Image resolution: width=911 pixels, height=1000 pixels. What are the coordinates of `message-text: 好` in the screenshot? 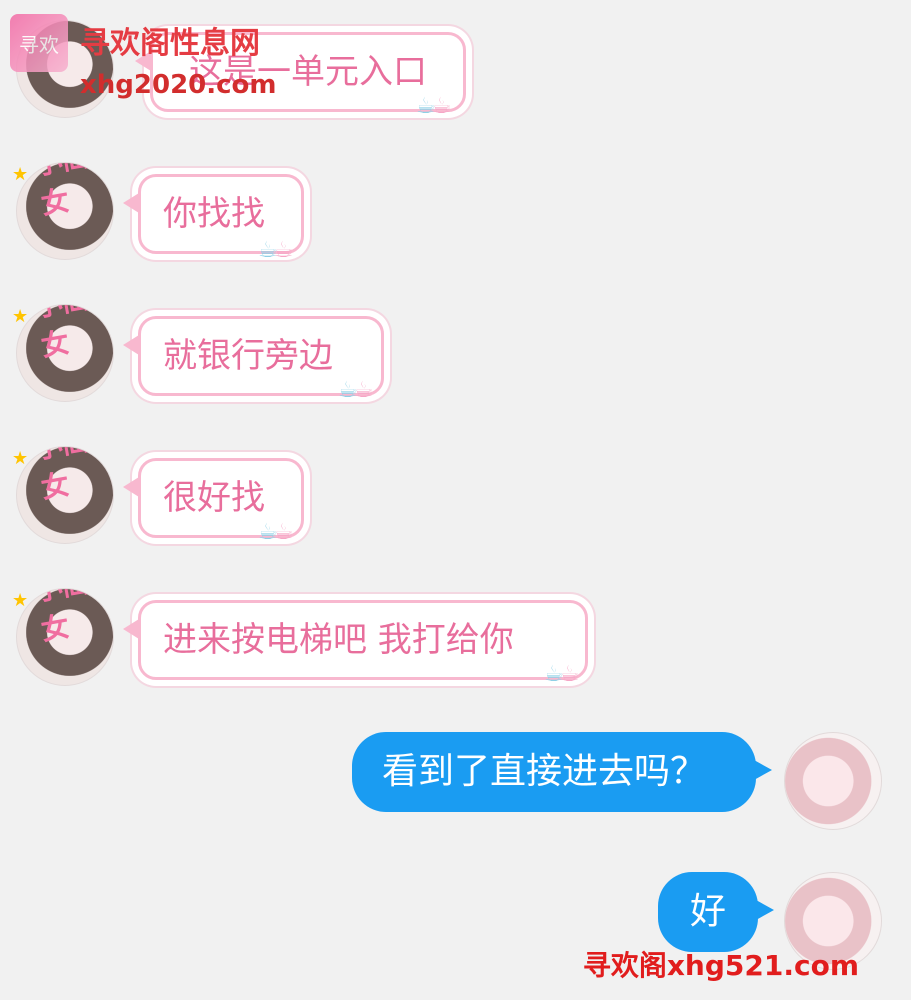 It's located at (707, 911).